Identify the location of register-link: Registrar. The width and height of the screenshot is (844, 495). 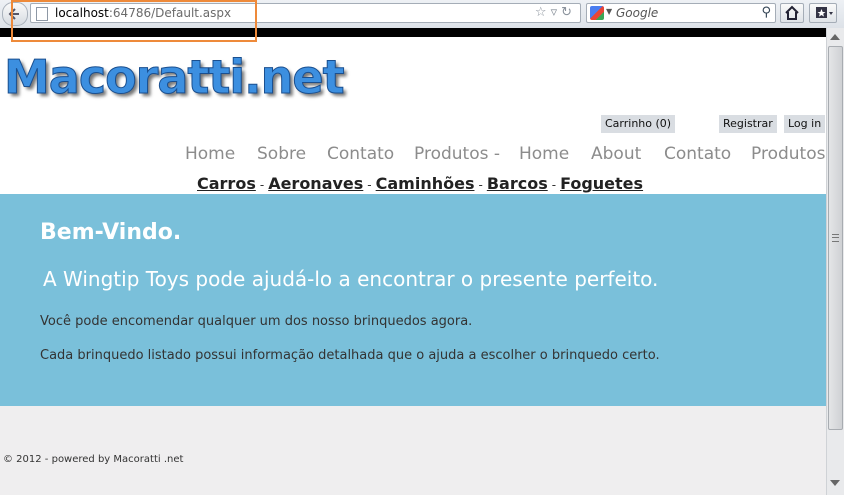
(748, 124).